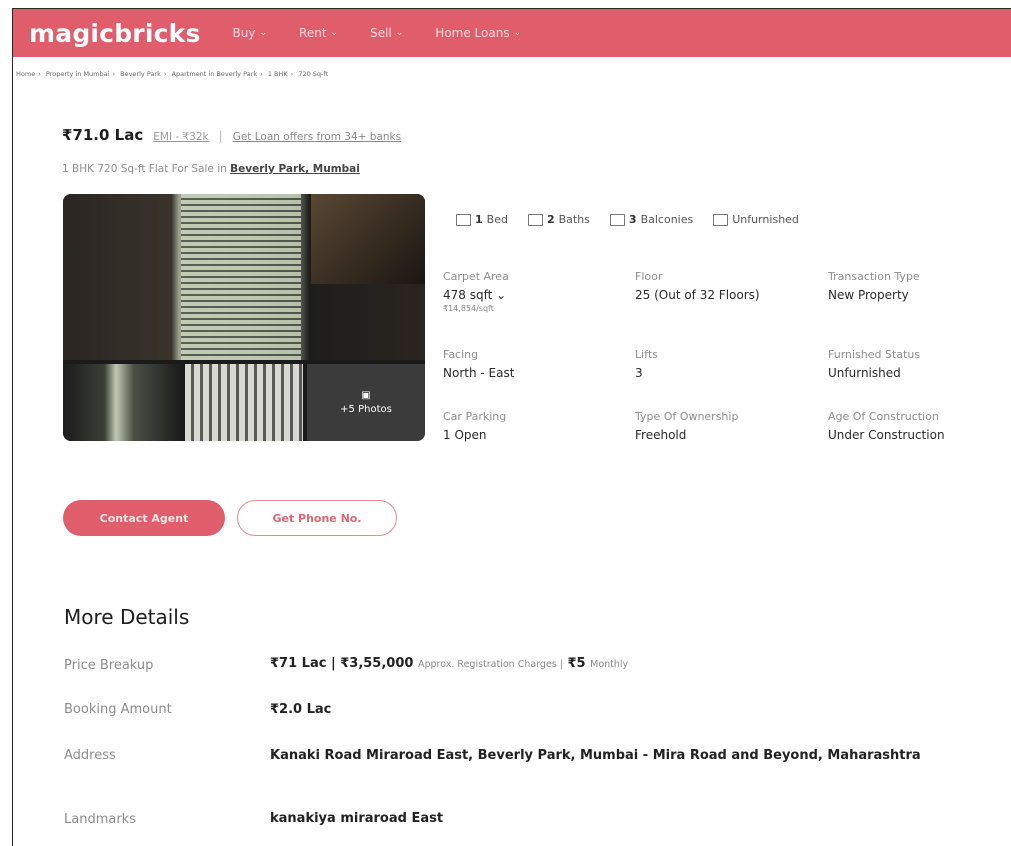  Describe the element at coordinates (617, 219) in the screenshot. I see `balcony-icon` at that location.